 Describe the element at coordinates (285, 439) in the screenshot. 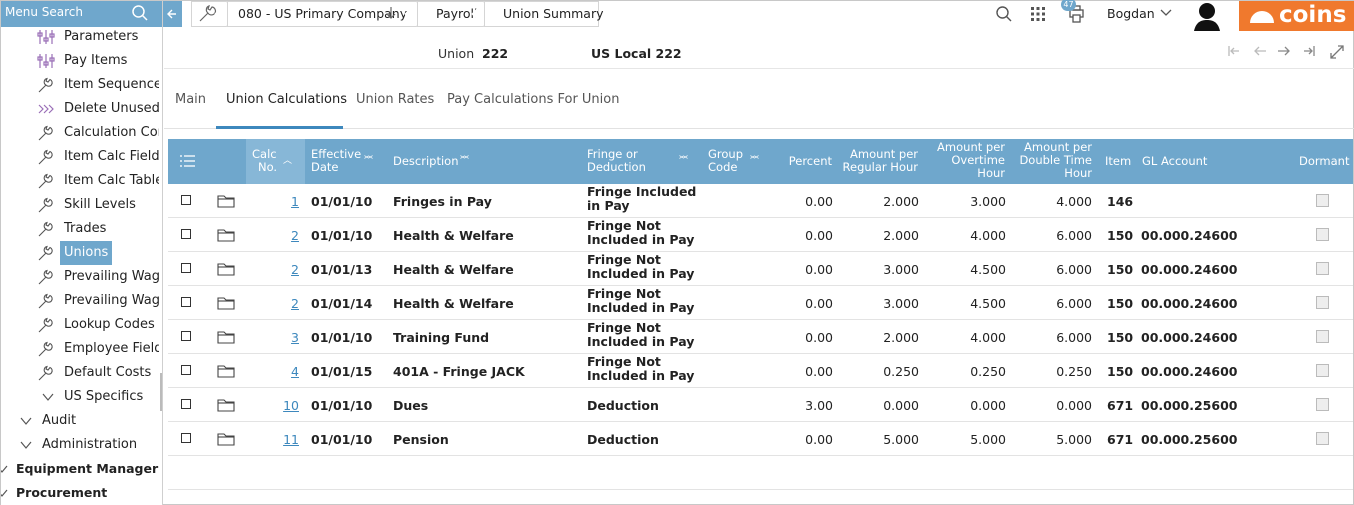

I see `calc-no-link: 11` at that location.